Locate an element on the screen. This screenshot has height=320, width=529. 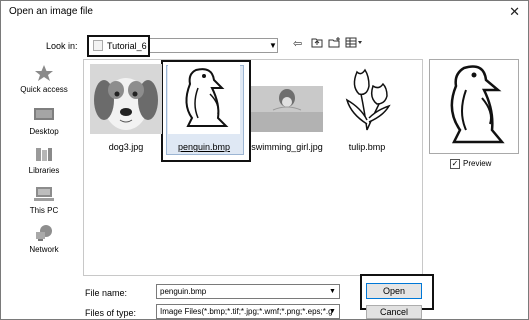
cancel-button: Cancel is located at coordinates (394, 312).